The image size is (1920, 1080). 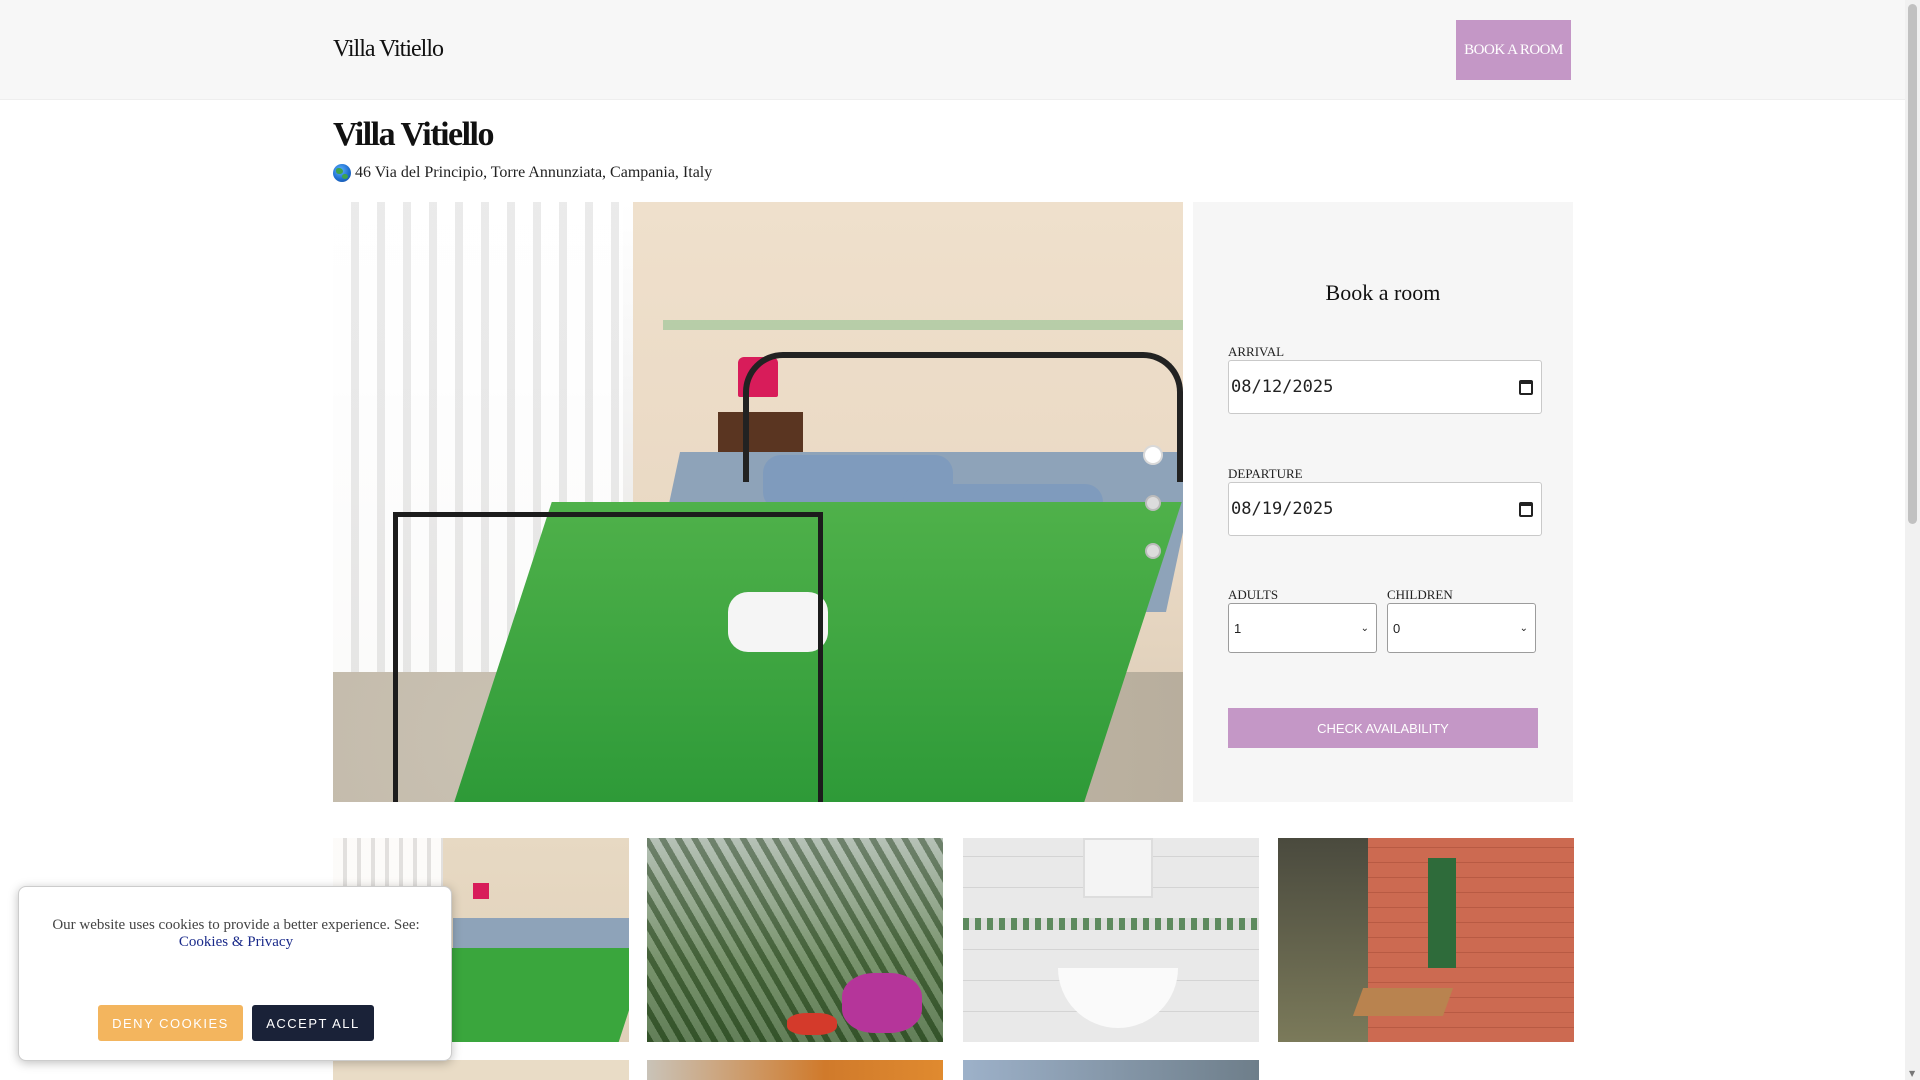 What do you see at coordinates (170, 1023) in the screenshot?
I see `deny-cookies-button: DENY COOKIES` at bounding box center [170, 1023].